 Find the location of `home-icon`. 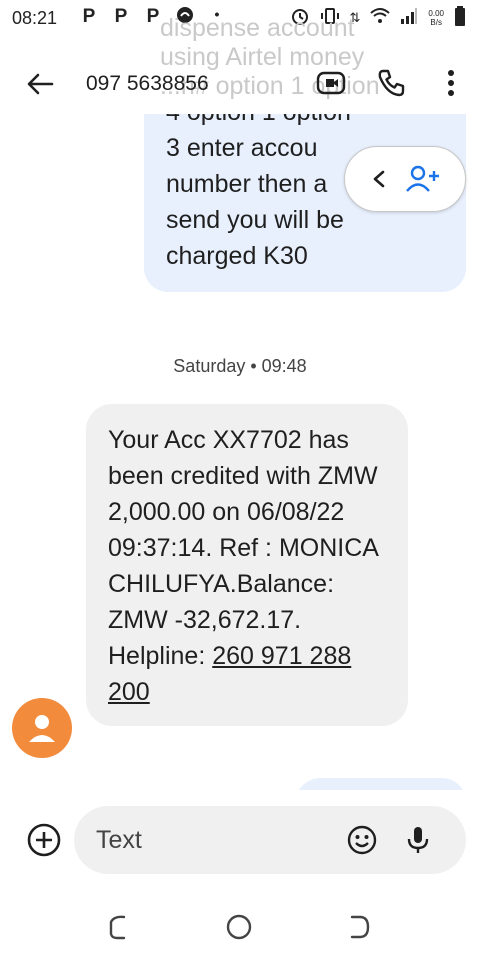

home-icon is located at coordinates (239, 927).